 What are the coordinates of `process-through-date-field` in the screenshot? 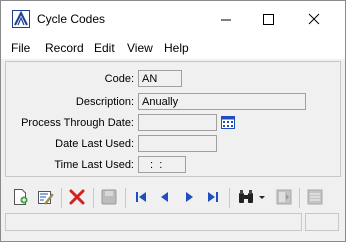 It's located at (177, 122).